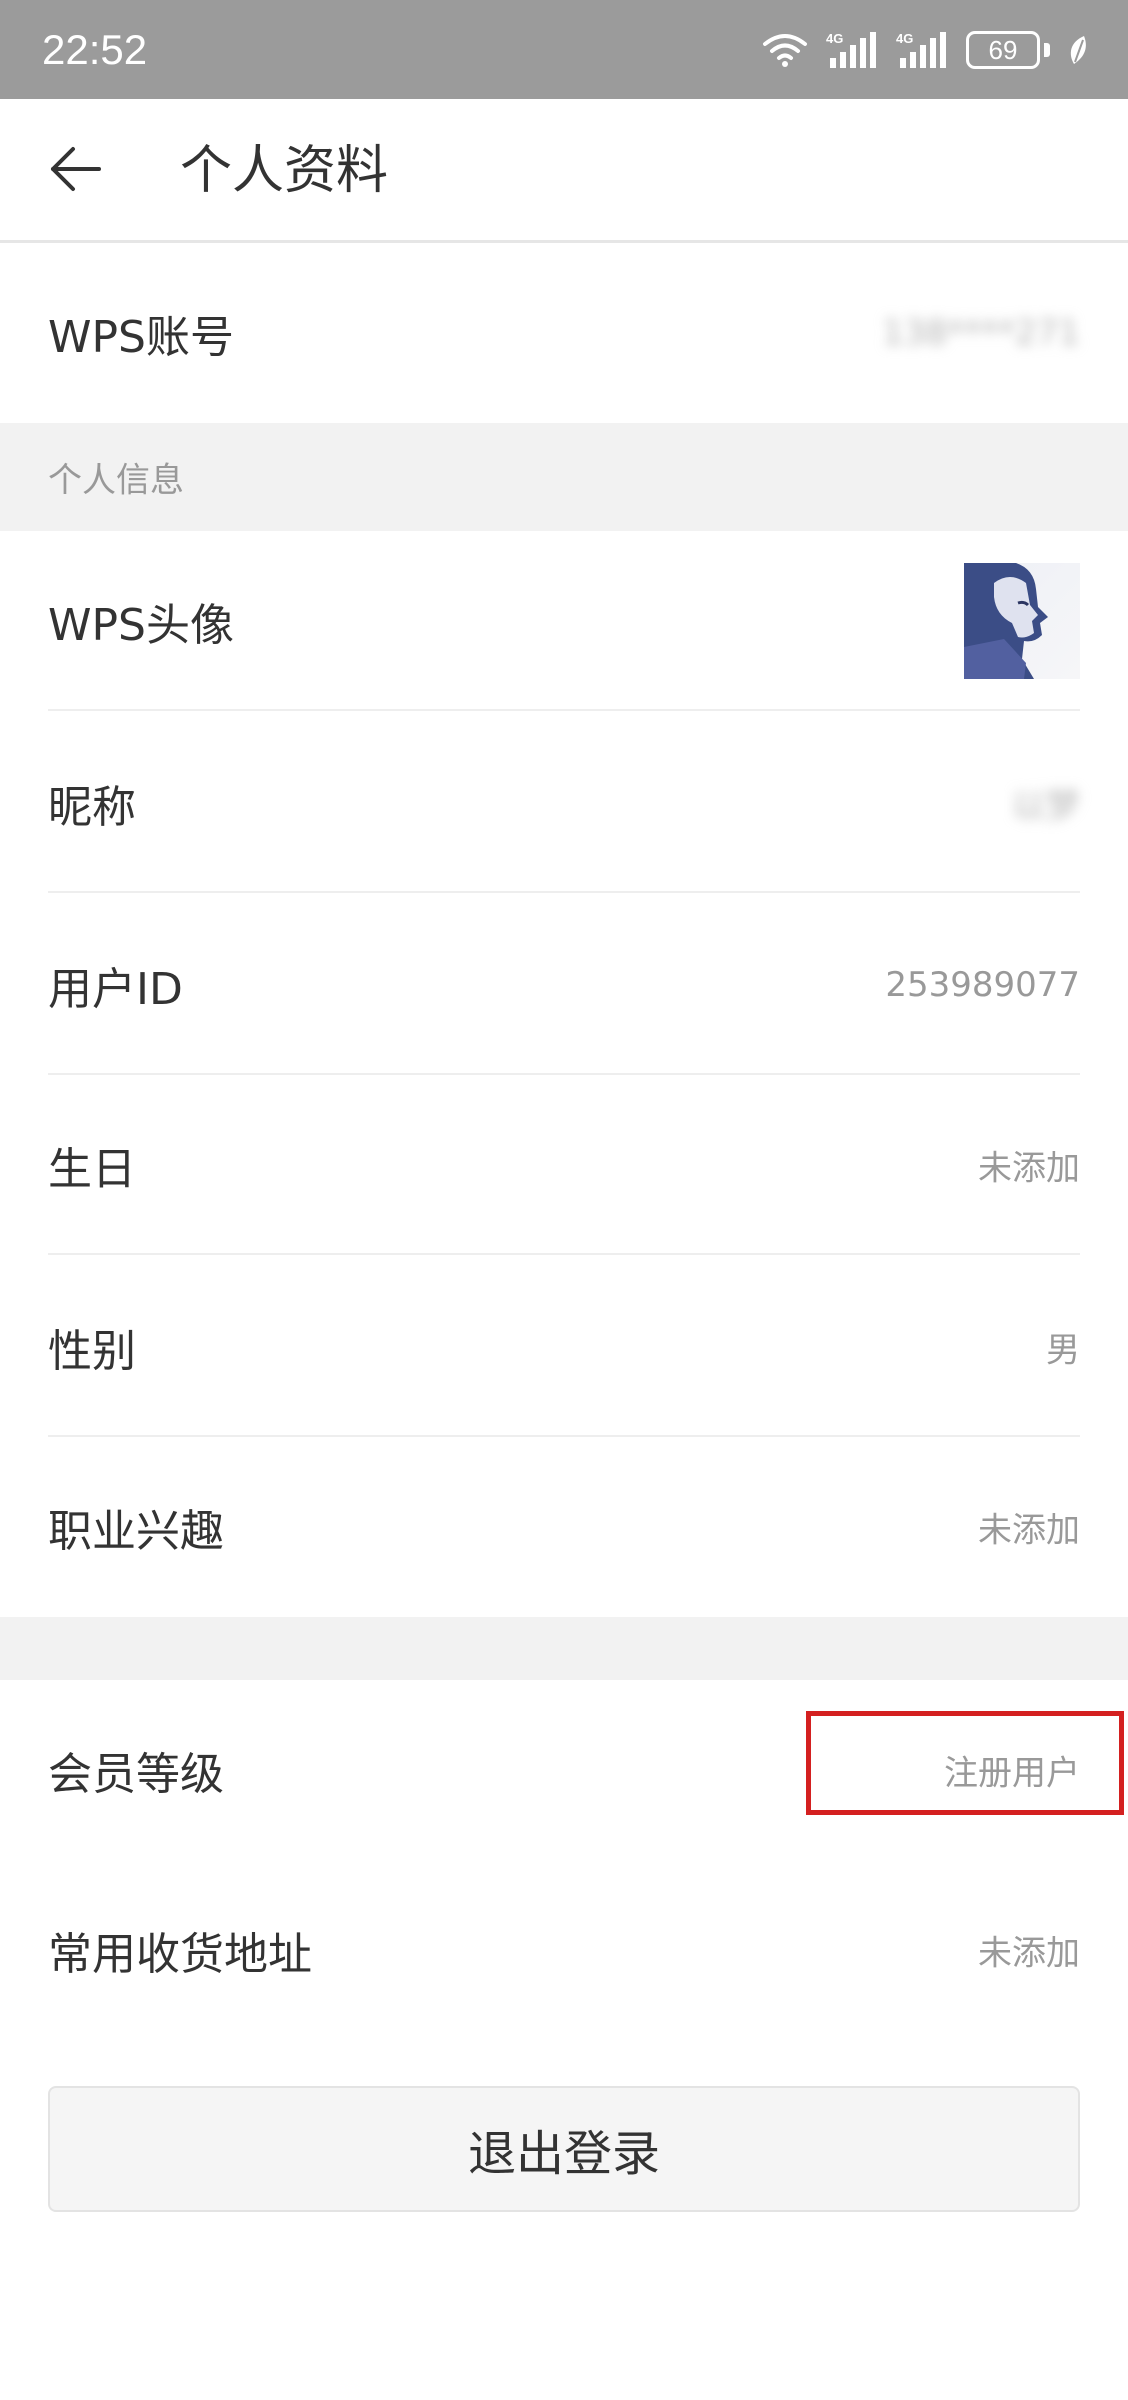  I want to click on career-interest-label: 职业兴趣, so click(136, 1531).